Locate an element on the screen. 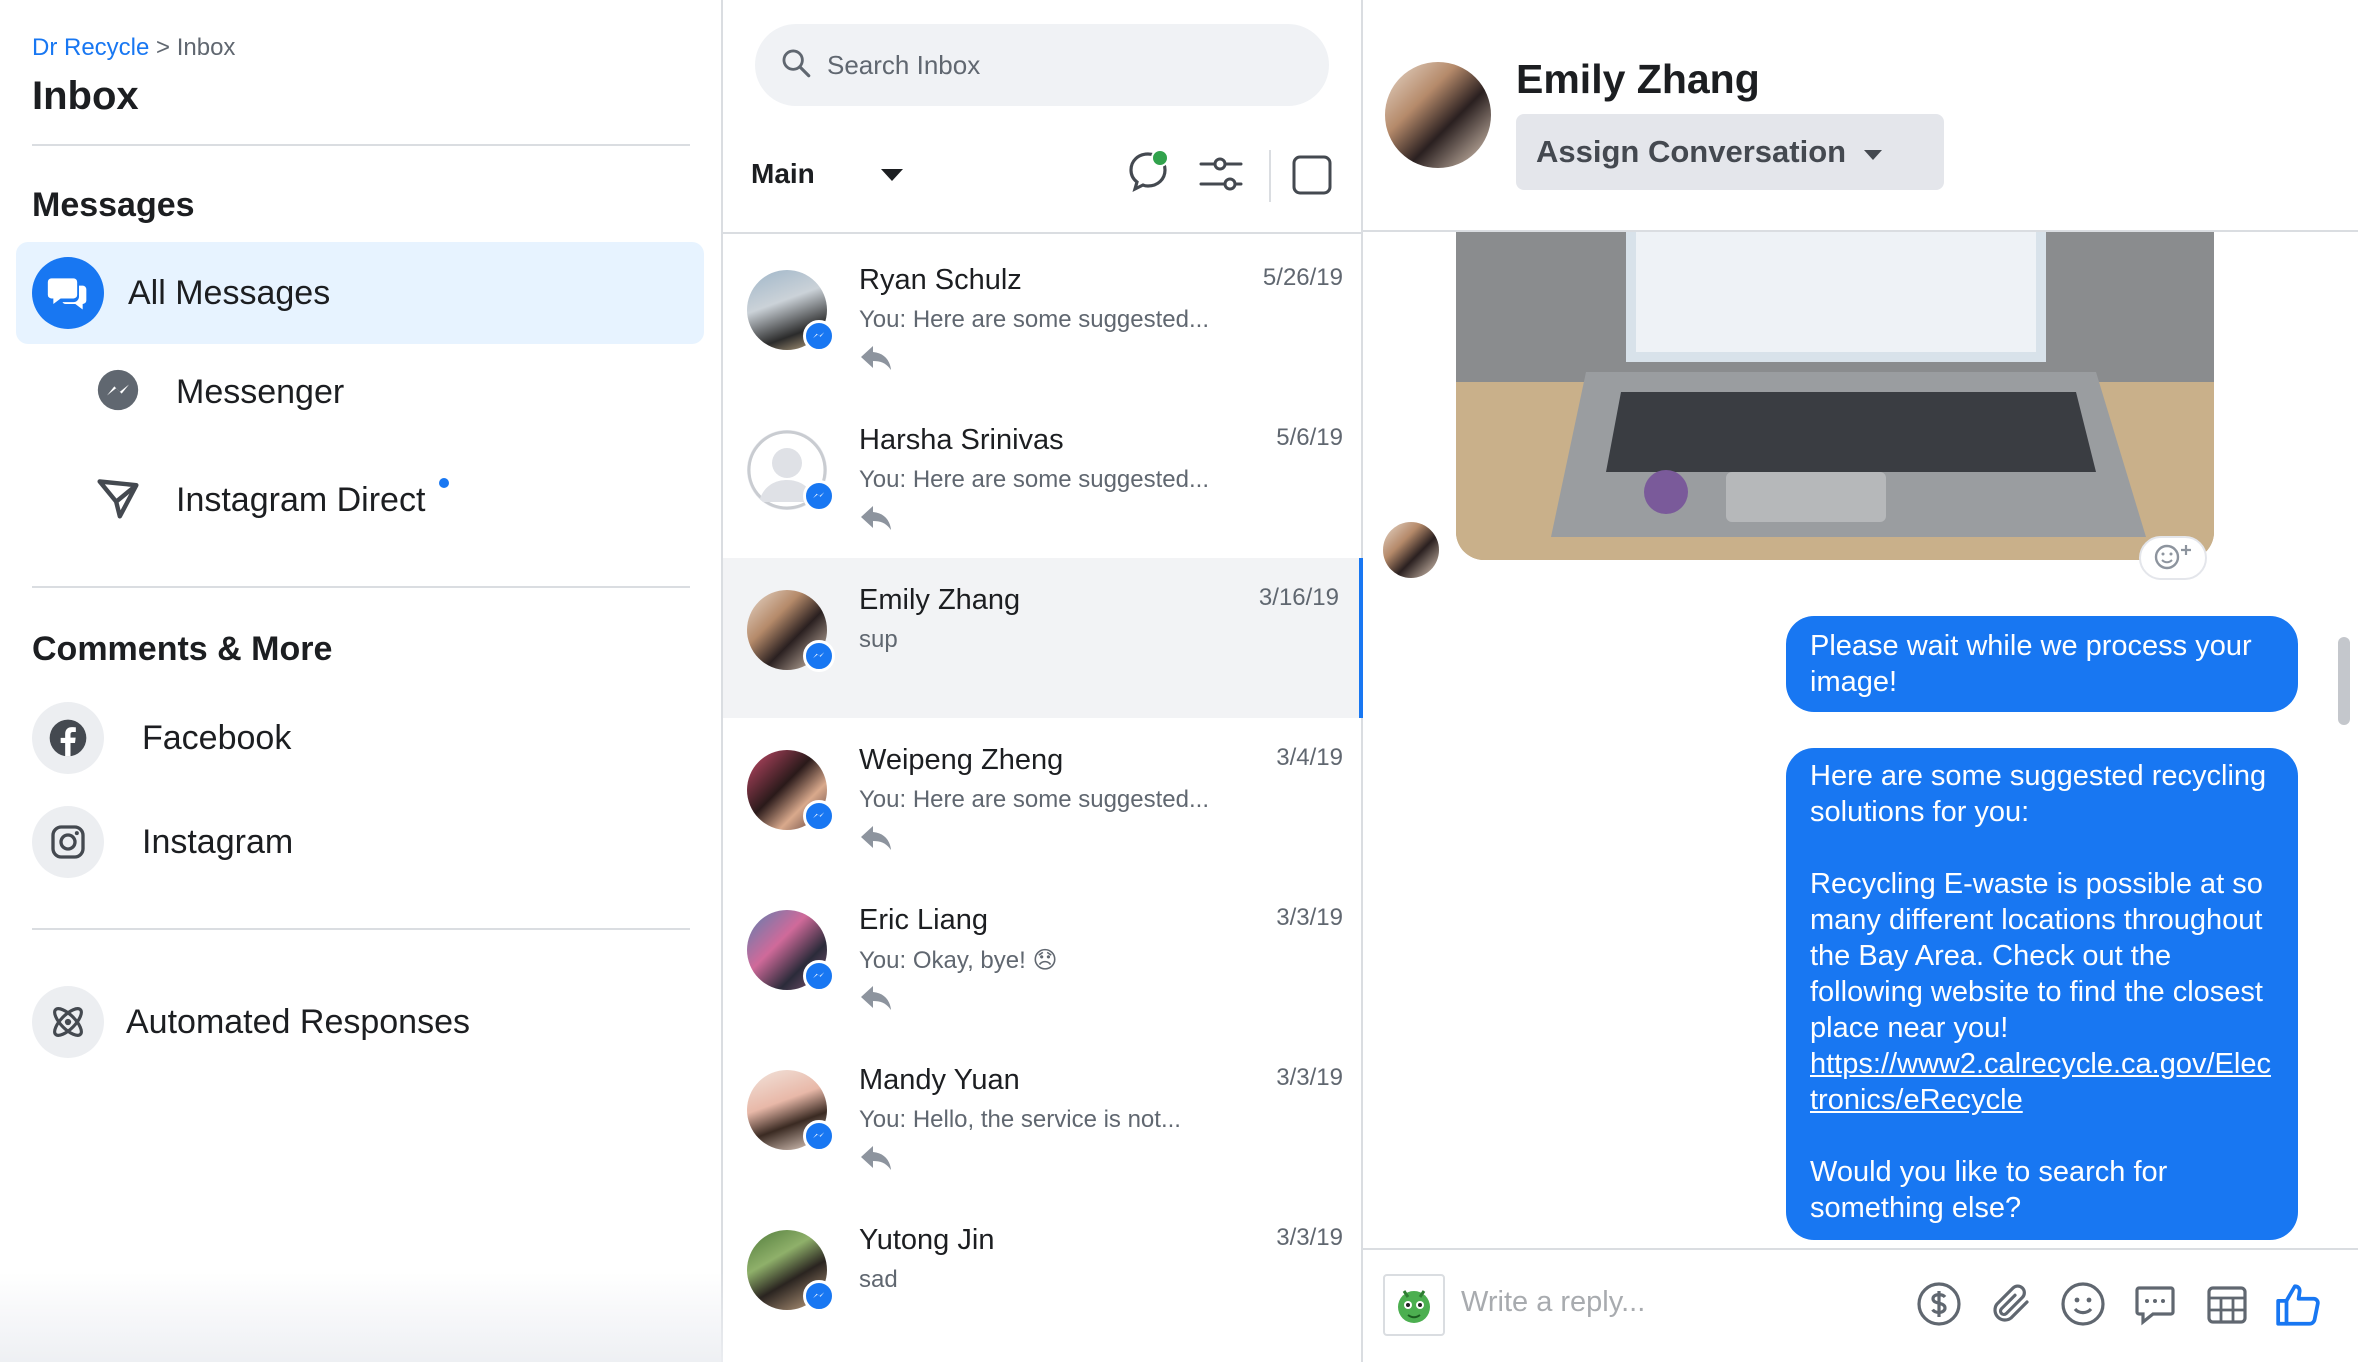  toolbar-divider is located at coordinates (1270, 176).